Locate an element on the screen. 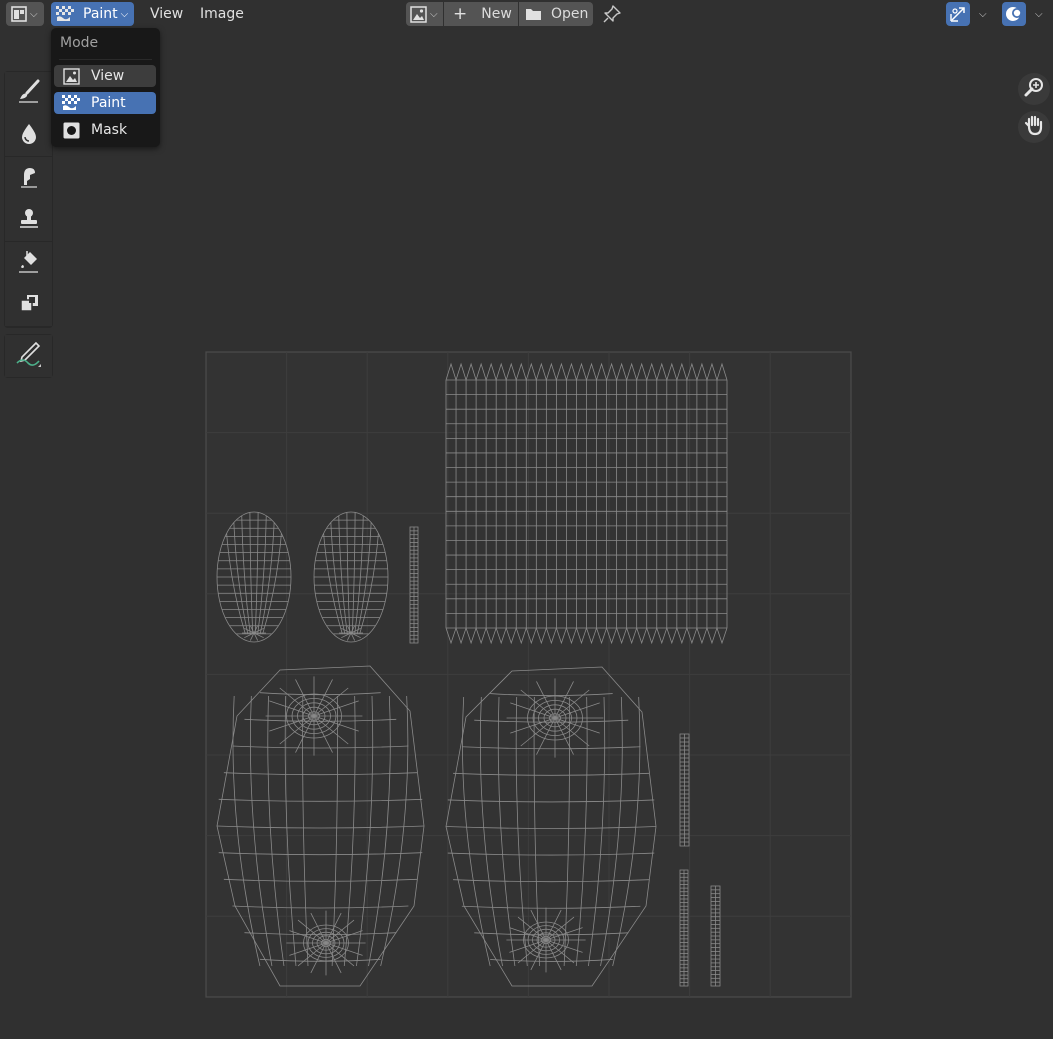 The height and width of the screenshot is (1039, 1053). pan-hand-icon is located at coordinates (1034, 127).